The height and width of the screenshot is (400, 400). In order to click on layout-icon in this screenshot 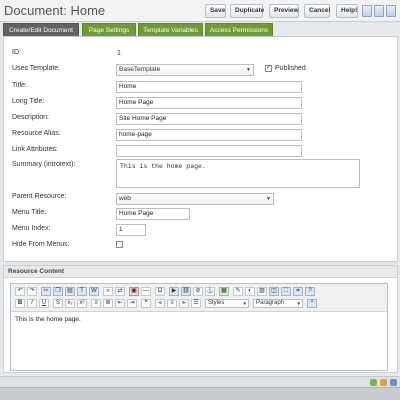, I will do `click(367, 11)`.